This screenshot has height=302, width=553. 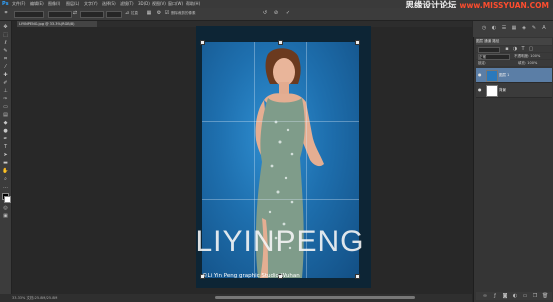 What do you see at coordinates (525, 296) in the screenshot?
I see `new-group-icon: ▭` at bounding box center [525, 296].